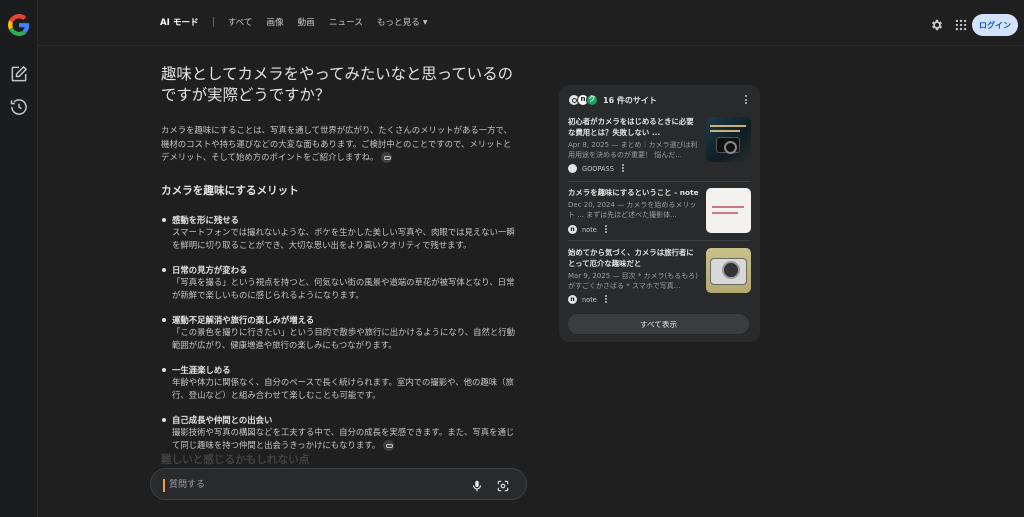  What do you see at coordinates (337, 84) in the screenshot?
I see `question-heading: 趣味としてカメラをやってみたいなと思っているのですが実際どうですか？` at bounding box center [337, 84].